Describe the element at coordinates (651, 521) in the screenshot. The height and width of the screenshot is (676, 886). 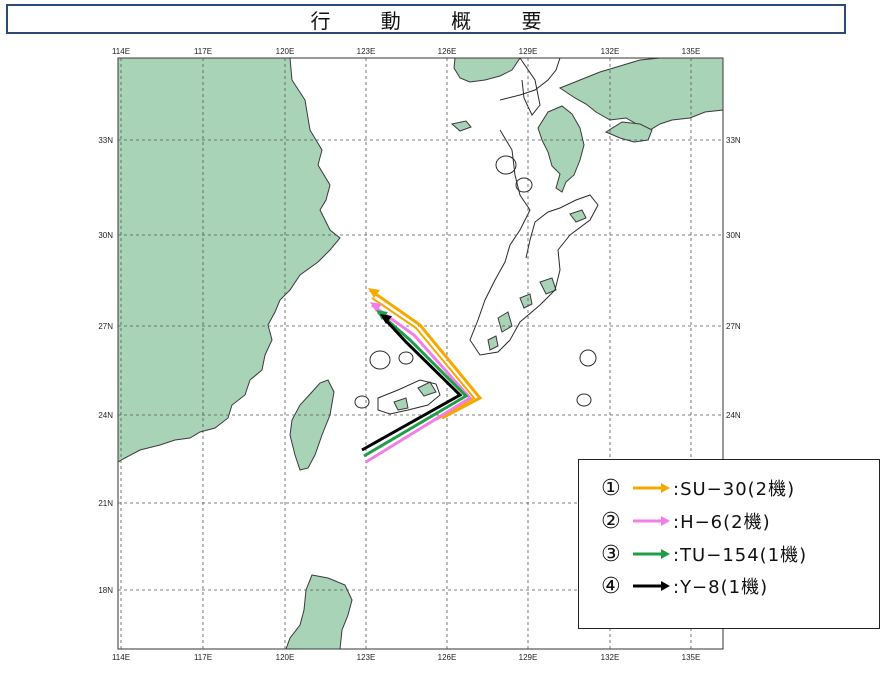
I see `pink-arrow-icon` at that location.